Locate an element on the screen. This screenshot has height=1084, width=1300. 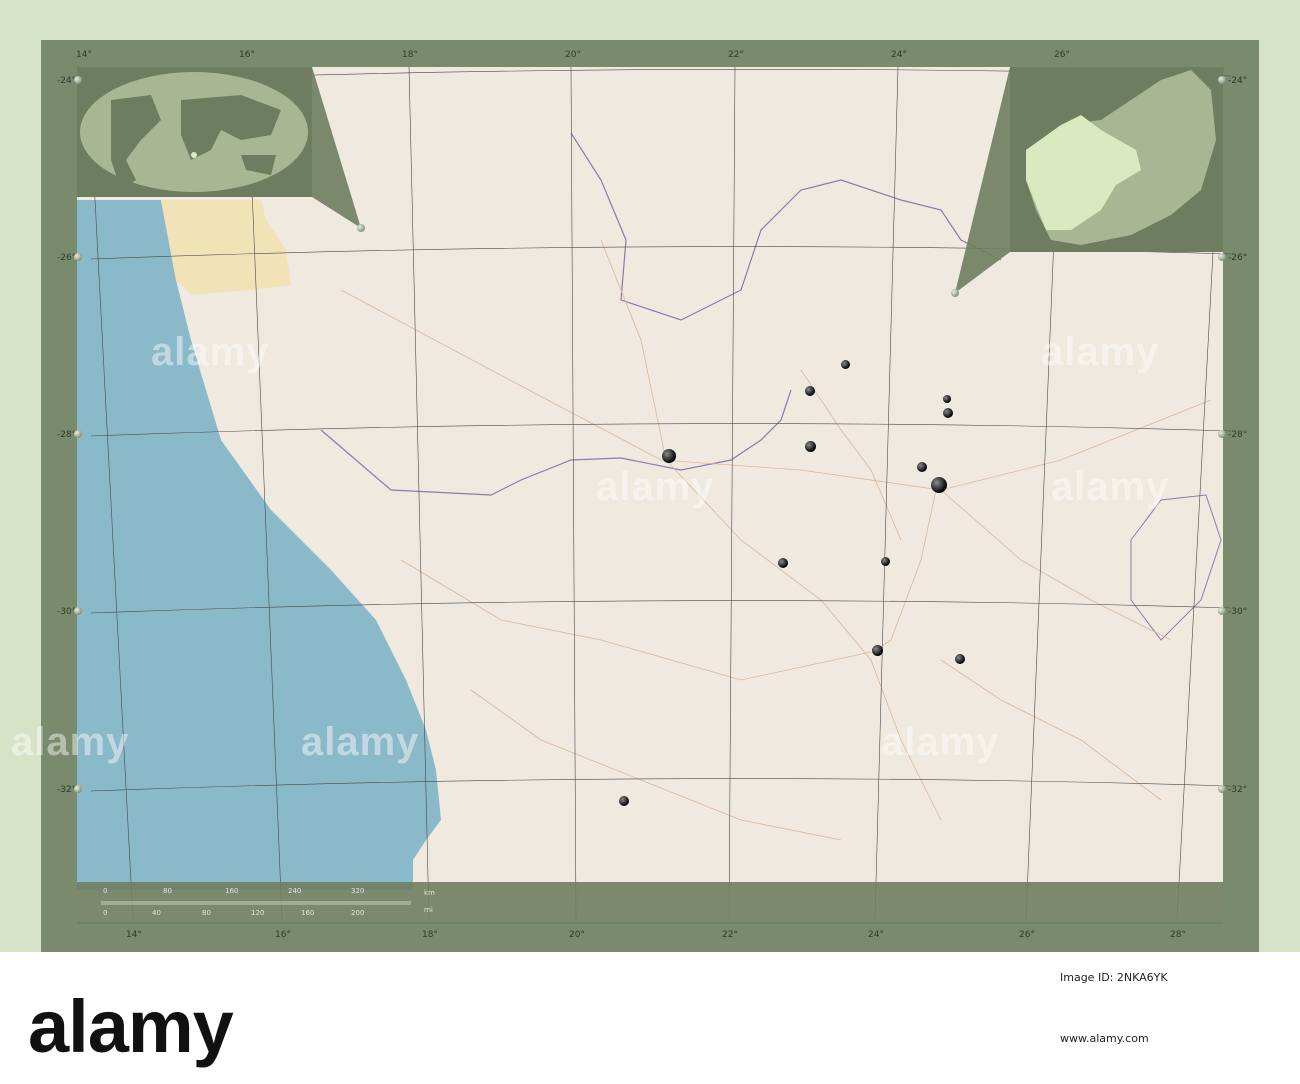
lon-label-top: 24° is located at coordinates (899, 55).